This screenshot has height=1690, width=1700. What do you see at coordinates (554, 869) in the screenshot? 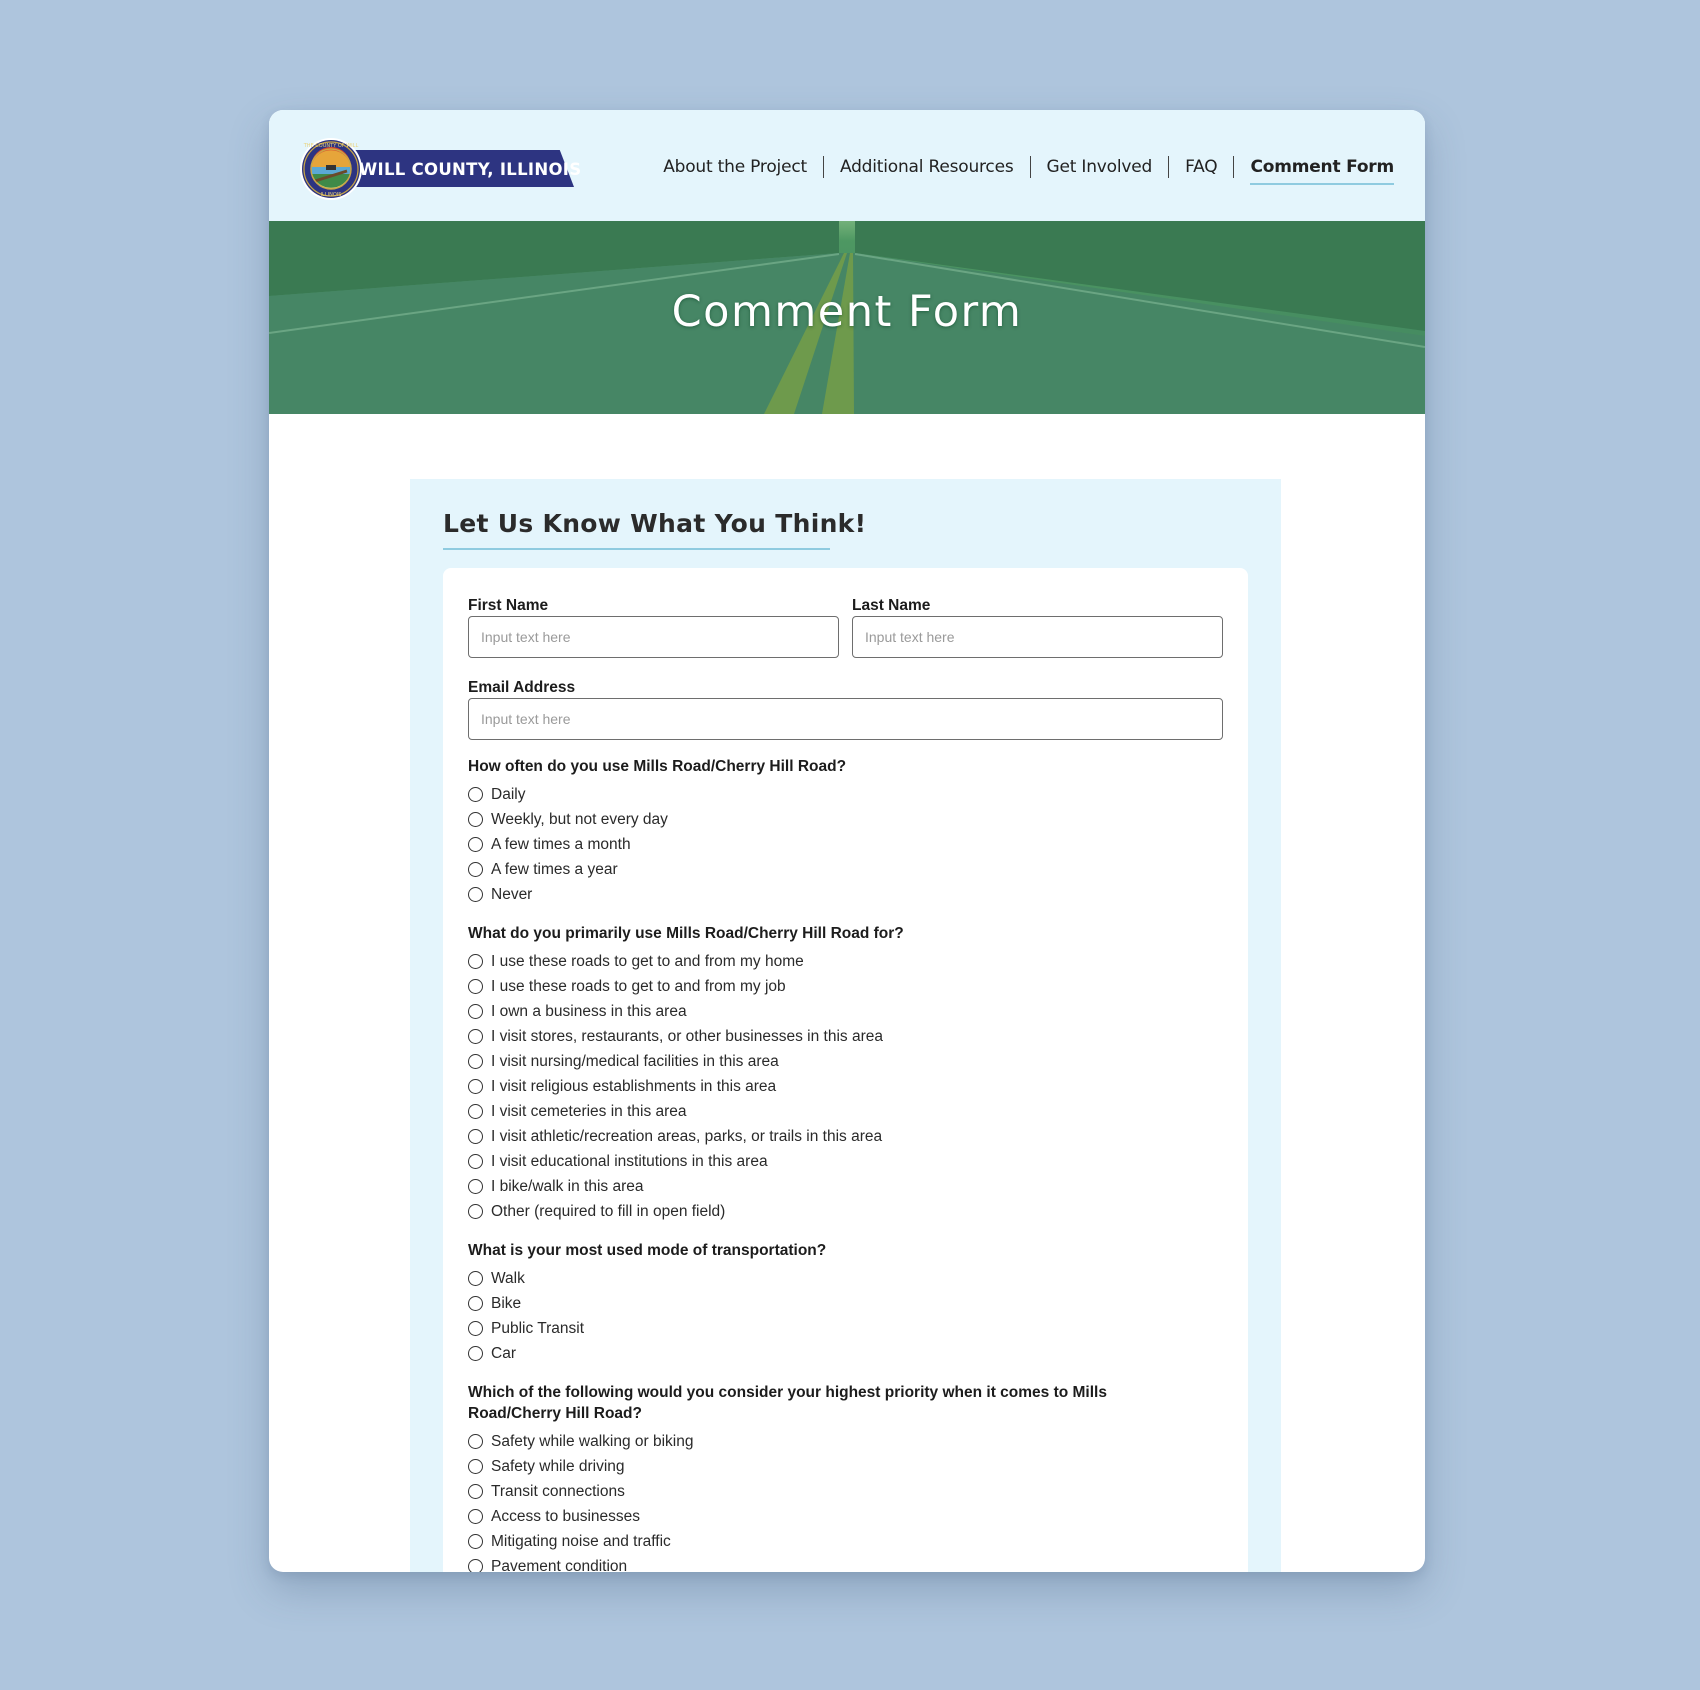
I see `option-label: A few times a year` at bounding box center [554, 869].